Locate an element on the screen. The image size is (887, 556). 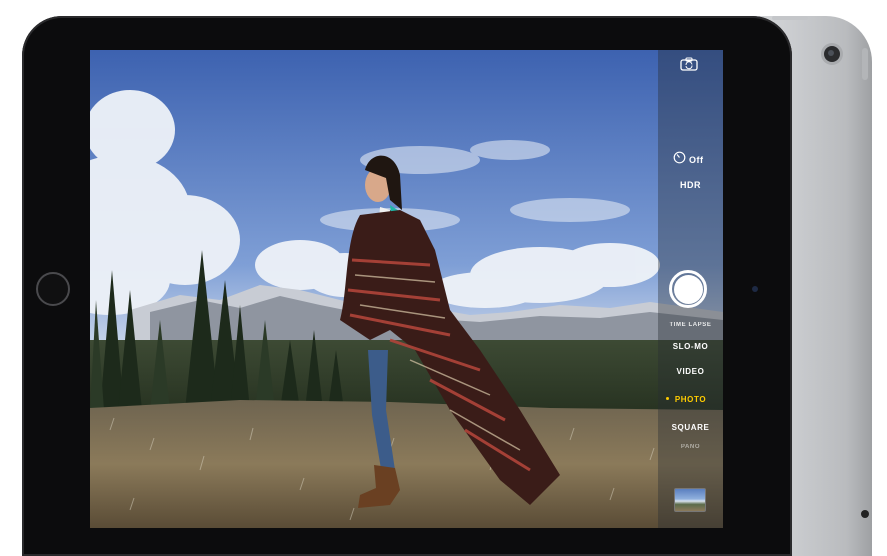
mode-square: SQUARE is located at coordinates (690, 427).